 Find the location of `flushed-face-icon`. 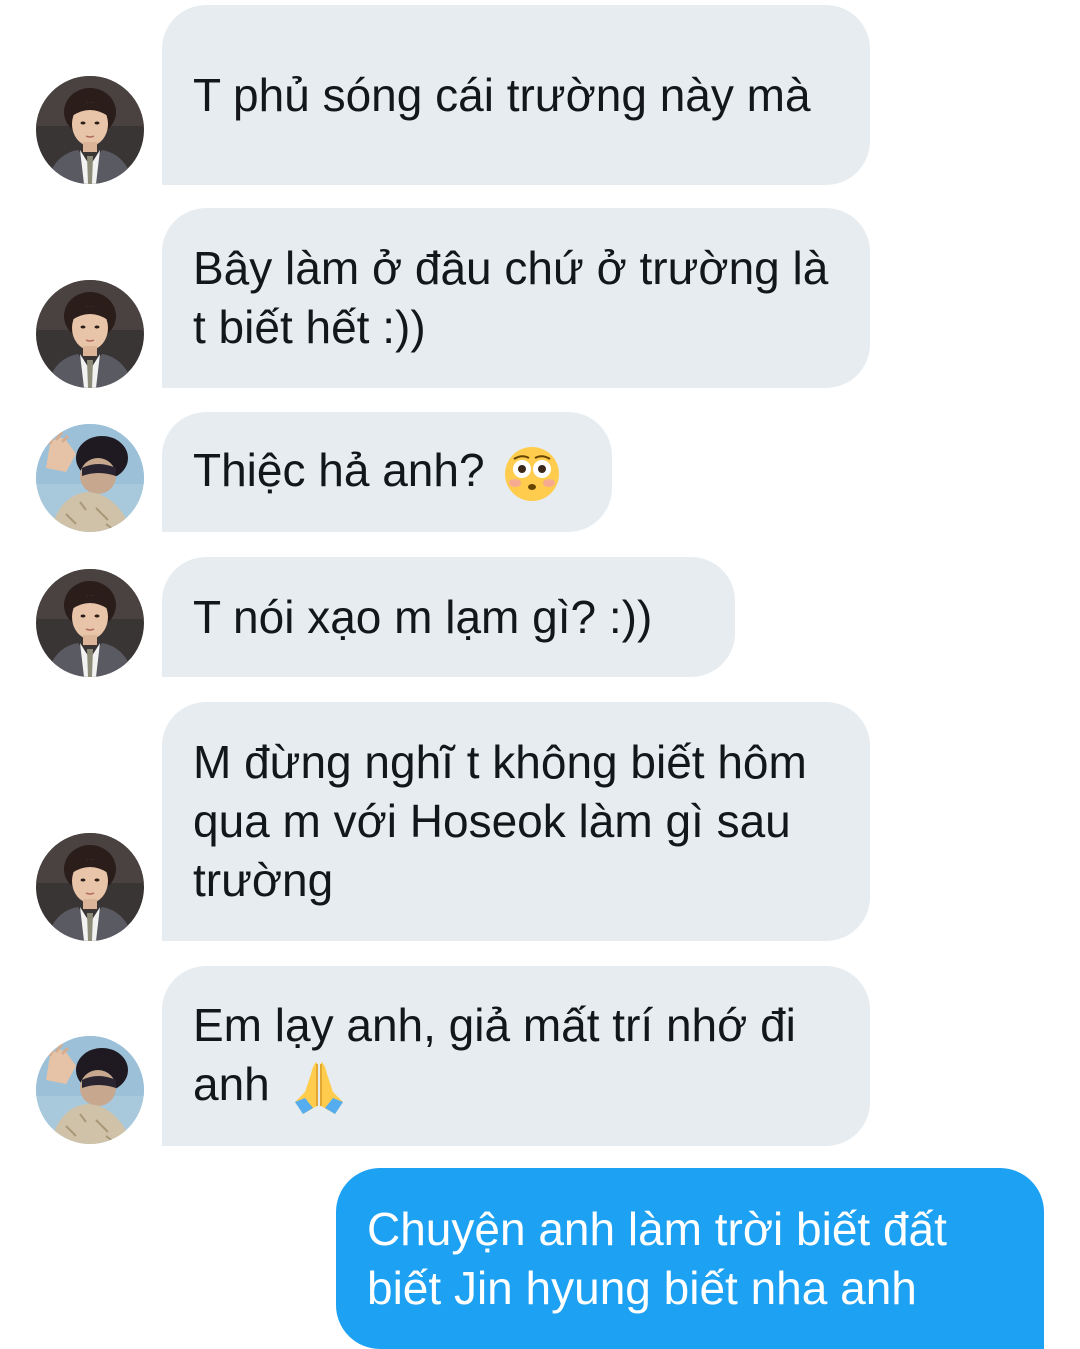

flushed-face-icon is located at coordinates (532, 473).